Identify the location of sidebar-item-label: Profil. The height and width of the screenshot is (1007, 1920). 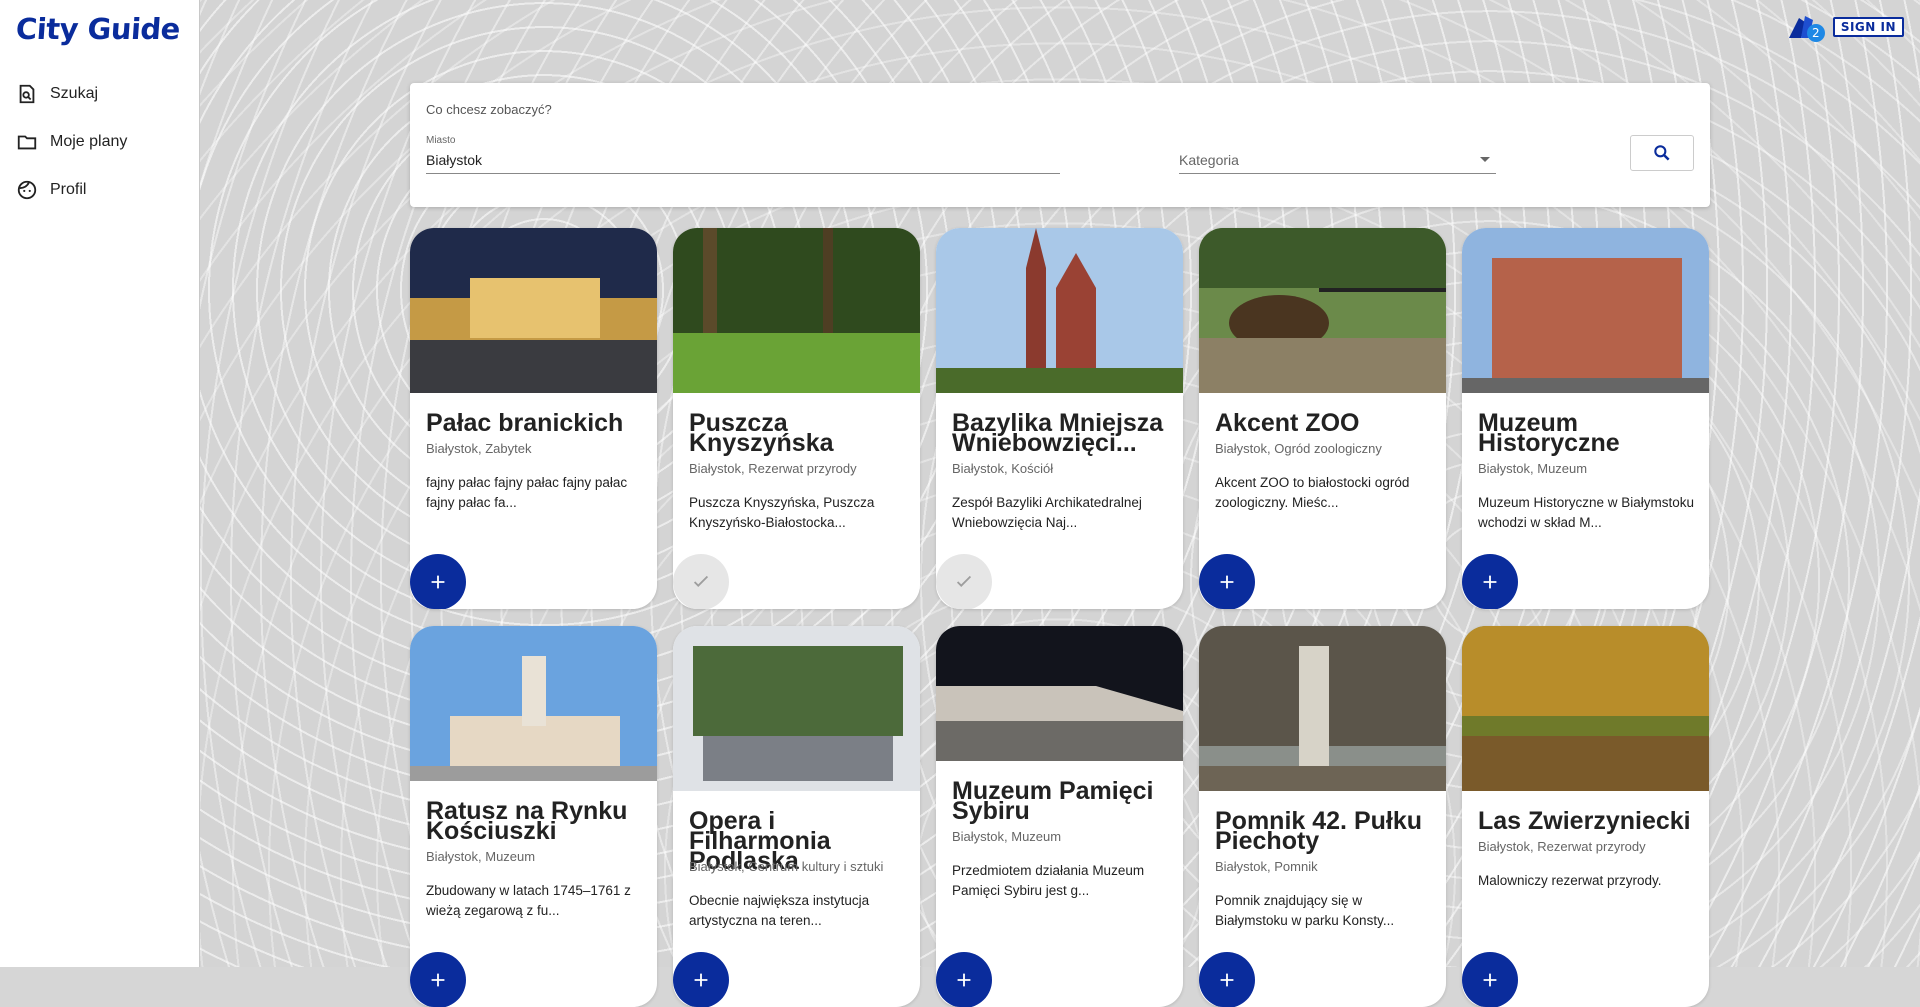
(68, 189).